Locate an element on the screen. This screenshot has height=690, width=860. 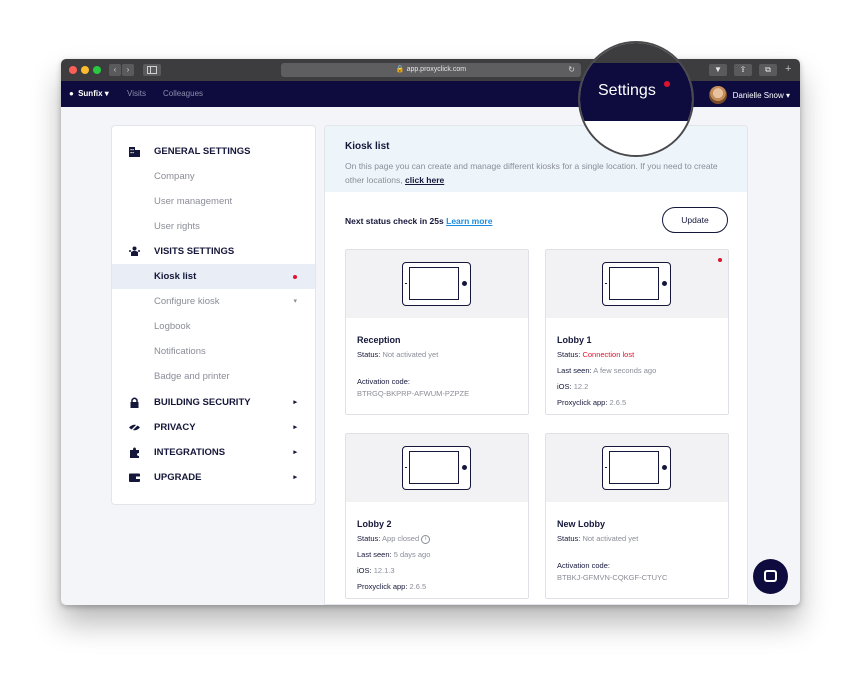
close-window-button is located at coordinates (73, 70).